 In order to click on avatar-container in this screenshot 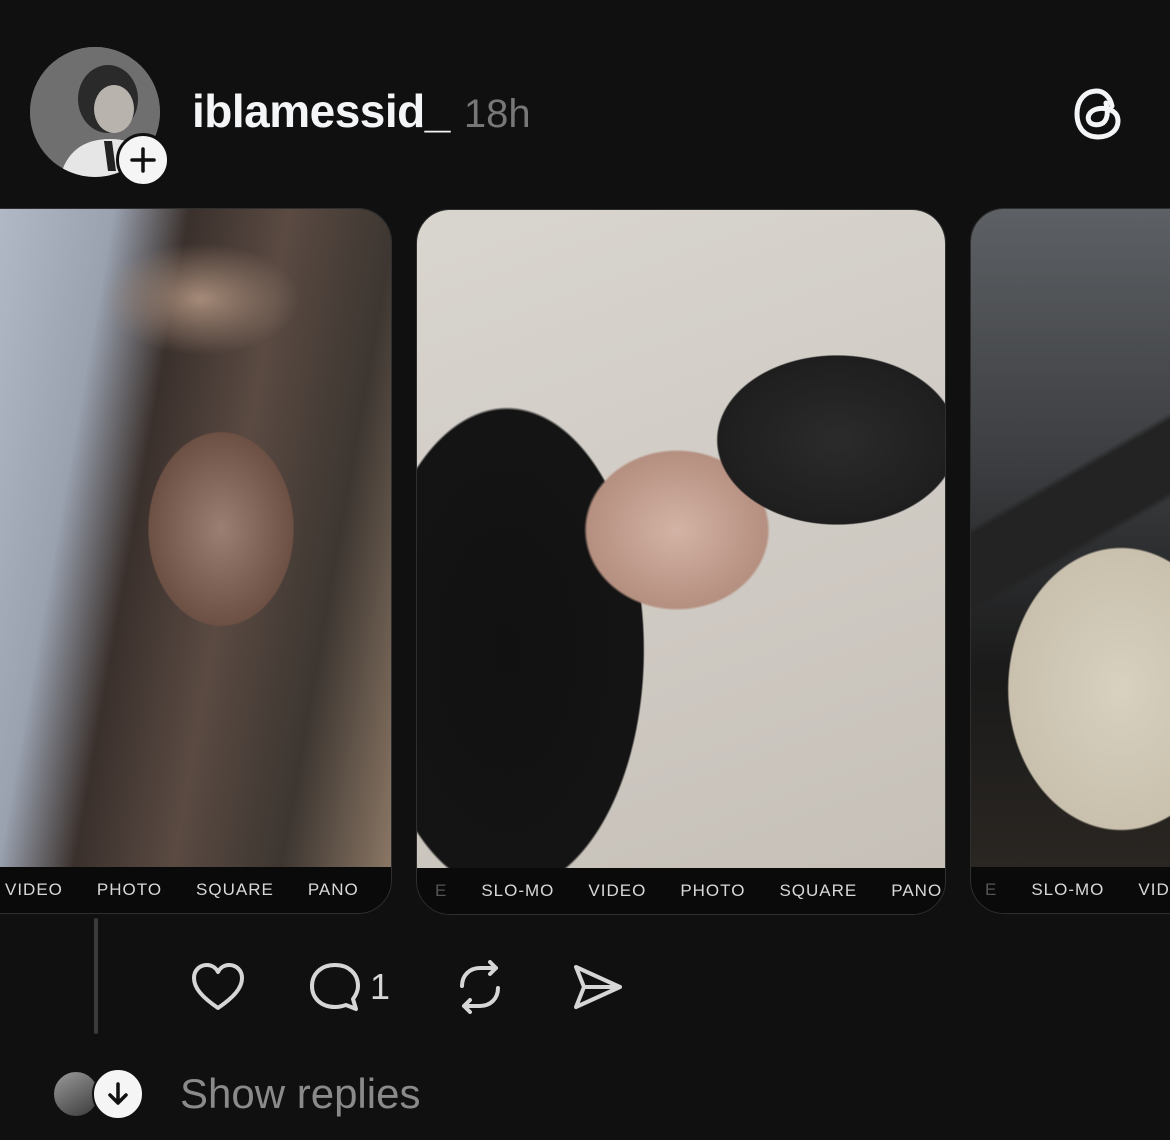, I will do `click(100, 117)`.